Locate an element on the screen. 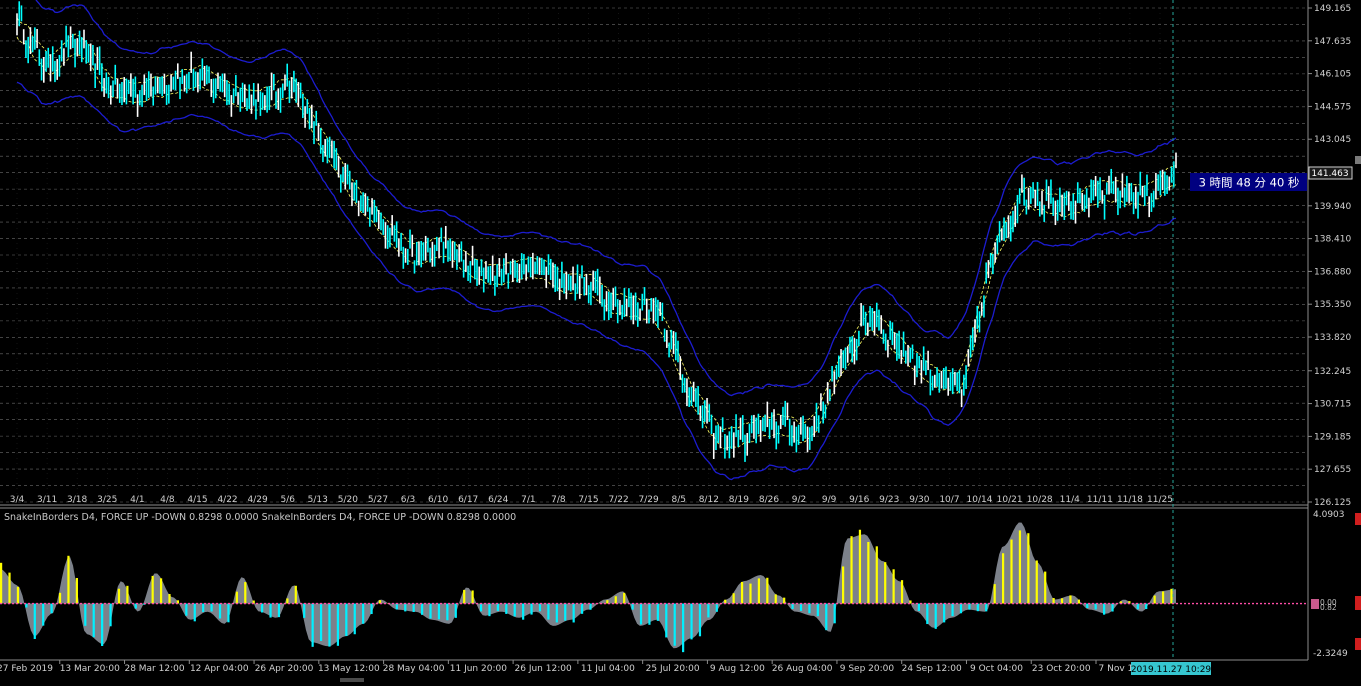 The image size is (1361, 686). indicator-tick-label: 4.0903 is located at coordinates (1329, 515).